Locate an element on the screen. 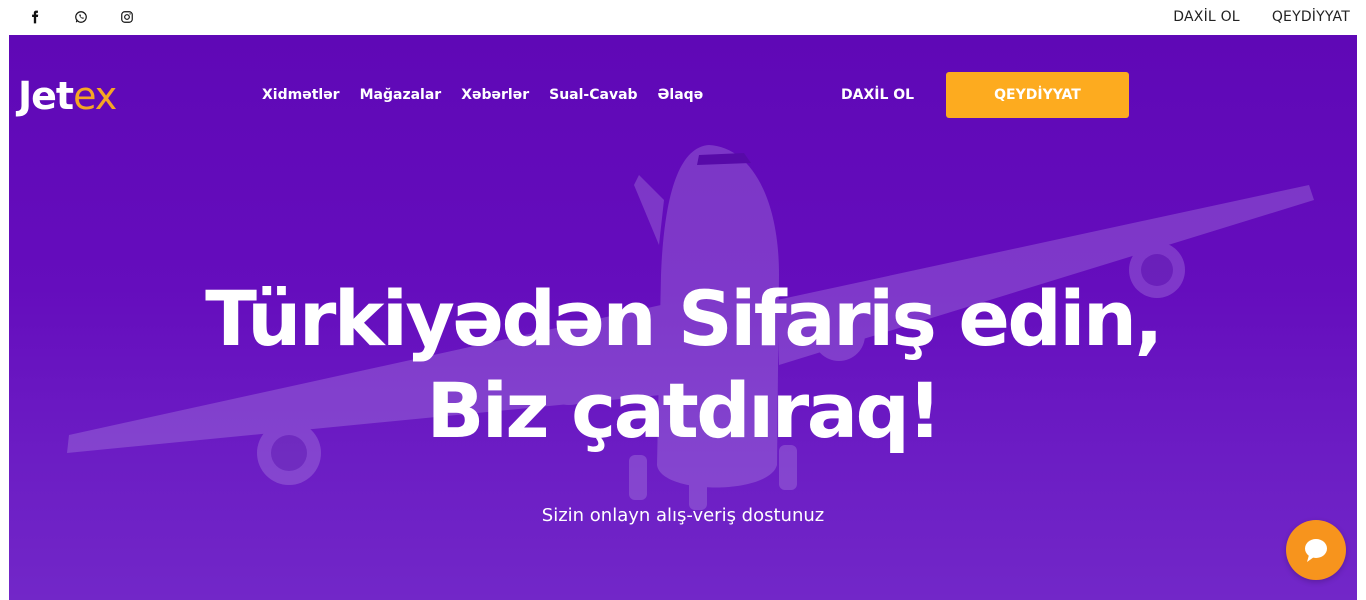 Image resolution: width=1366 pixels, height=600 pixels. top-register-link: QEYDİYYAT is located at coordinates (1311, 17).